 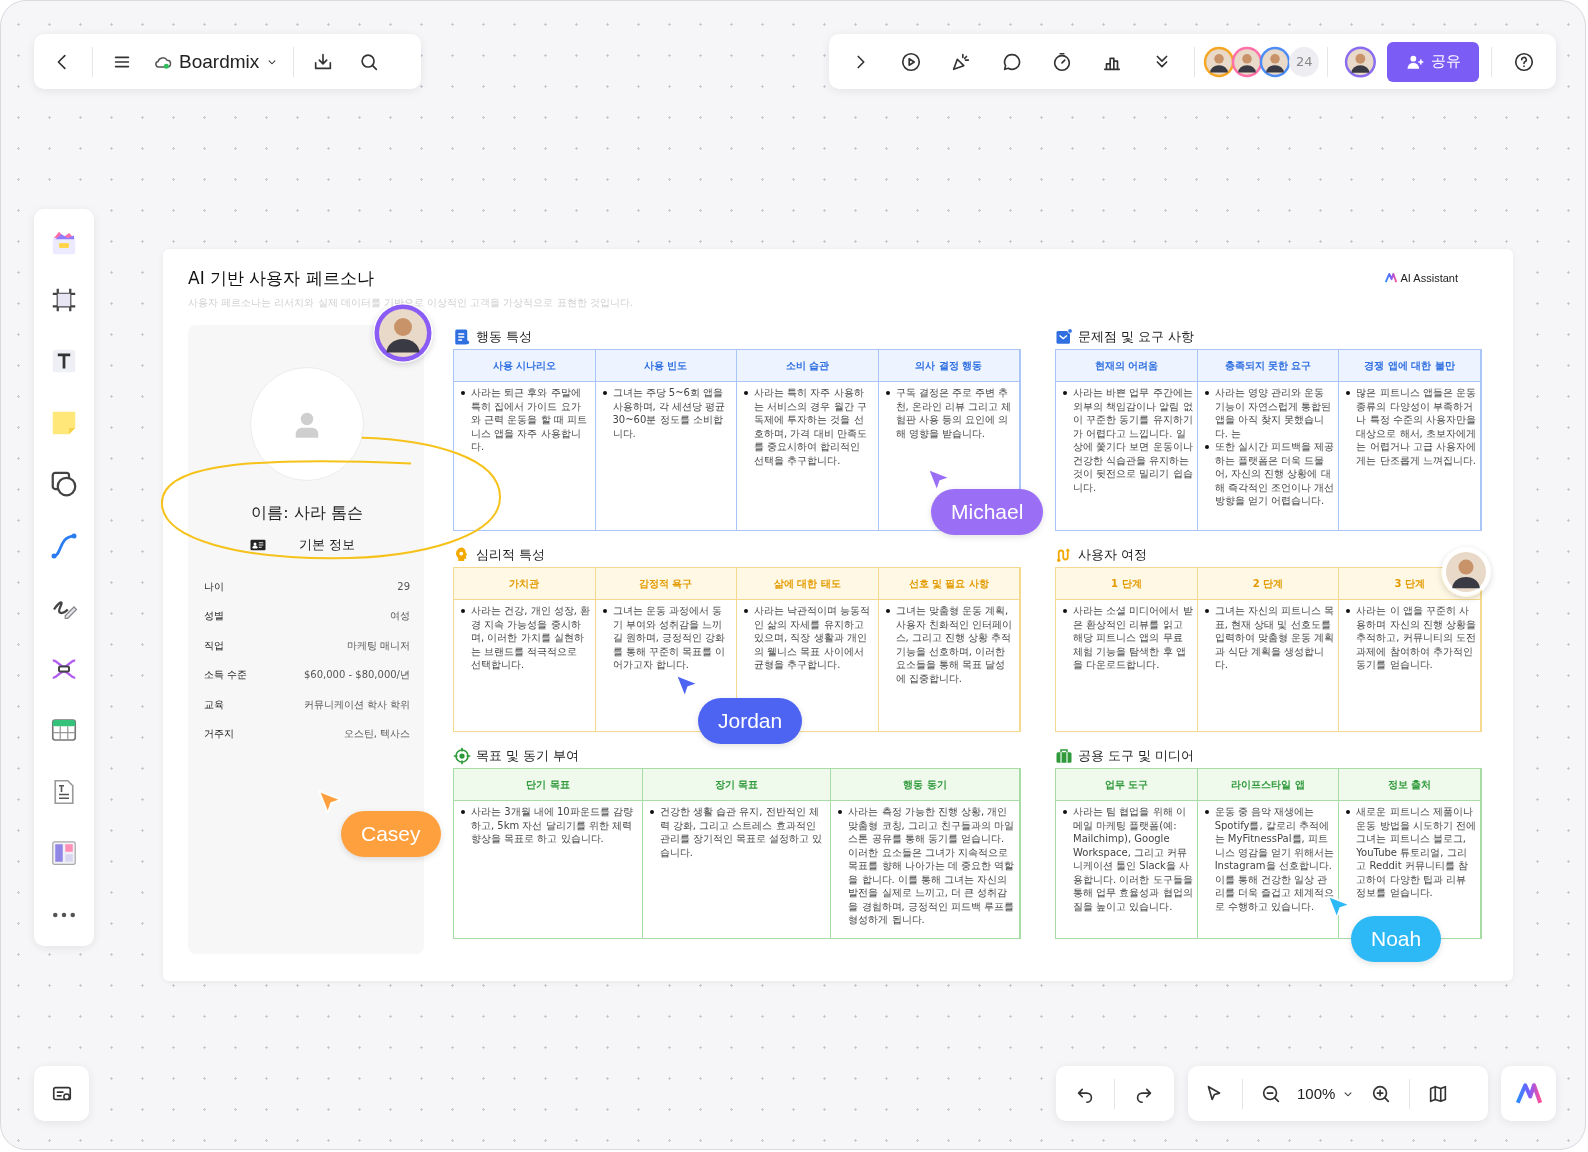 What do you see at coordinates (1396, 939) in the screenshot?
I see `collaborator-name-tag: Noah` at bounding box center [1396, 939].